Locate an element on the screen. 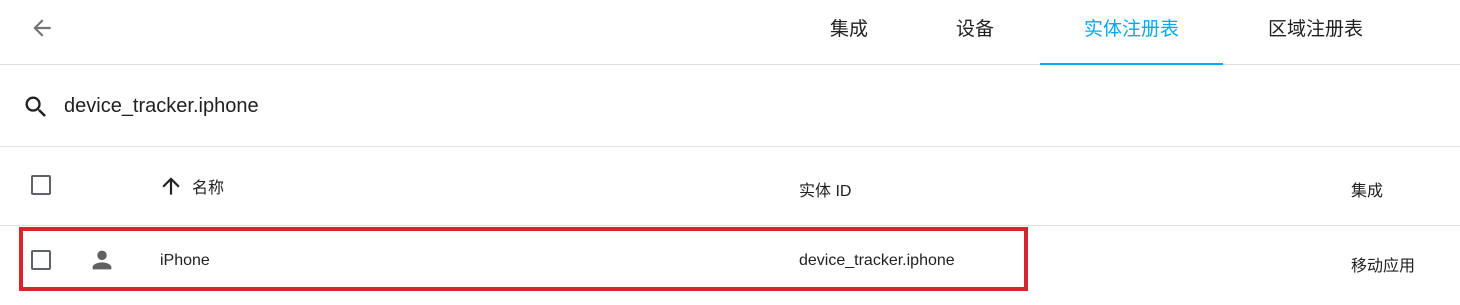 This screenshot has height=305, width=1460. tab-integrations: 集成 is located at coordinates (849, 32).